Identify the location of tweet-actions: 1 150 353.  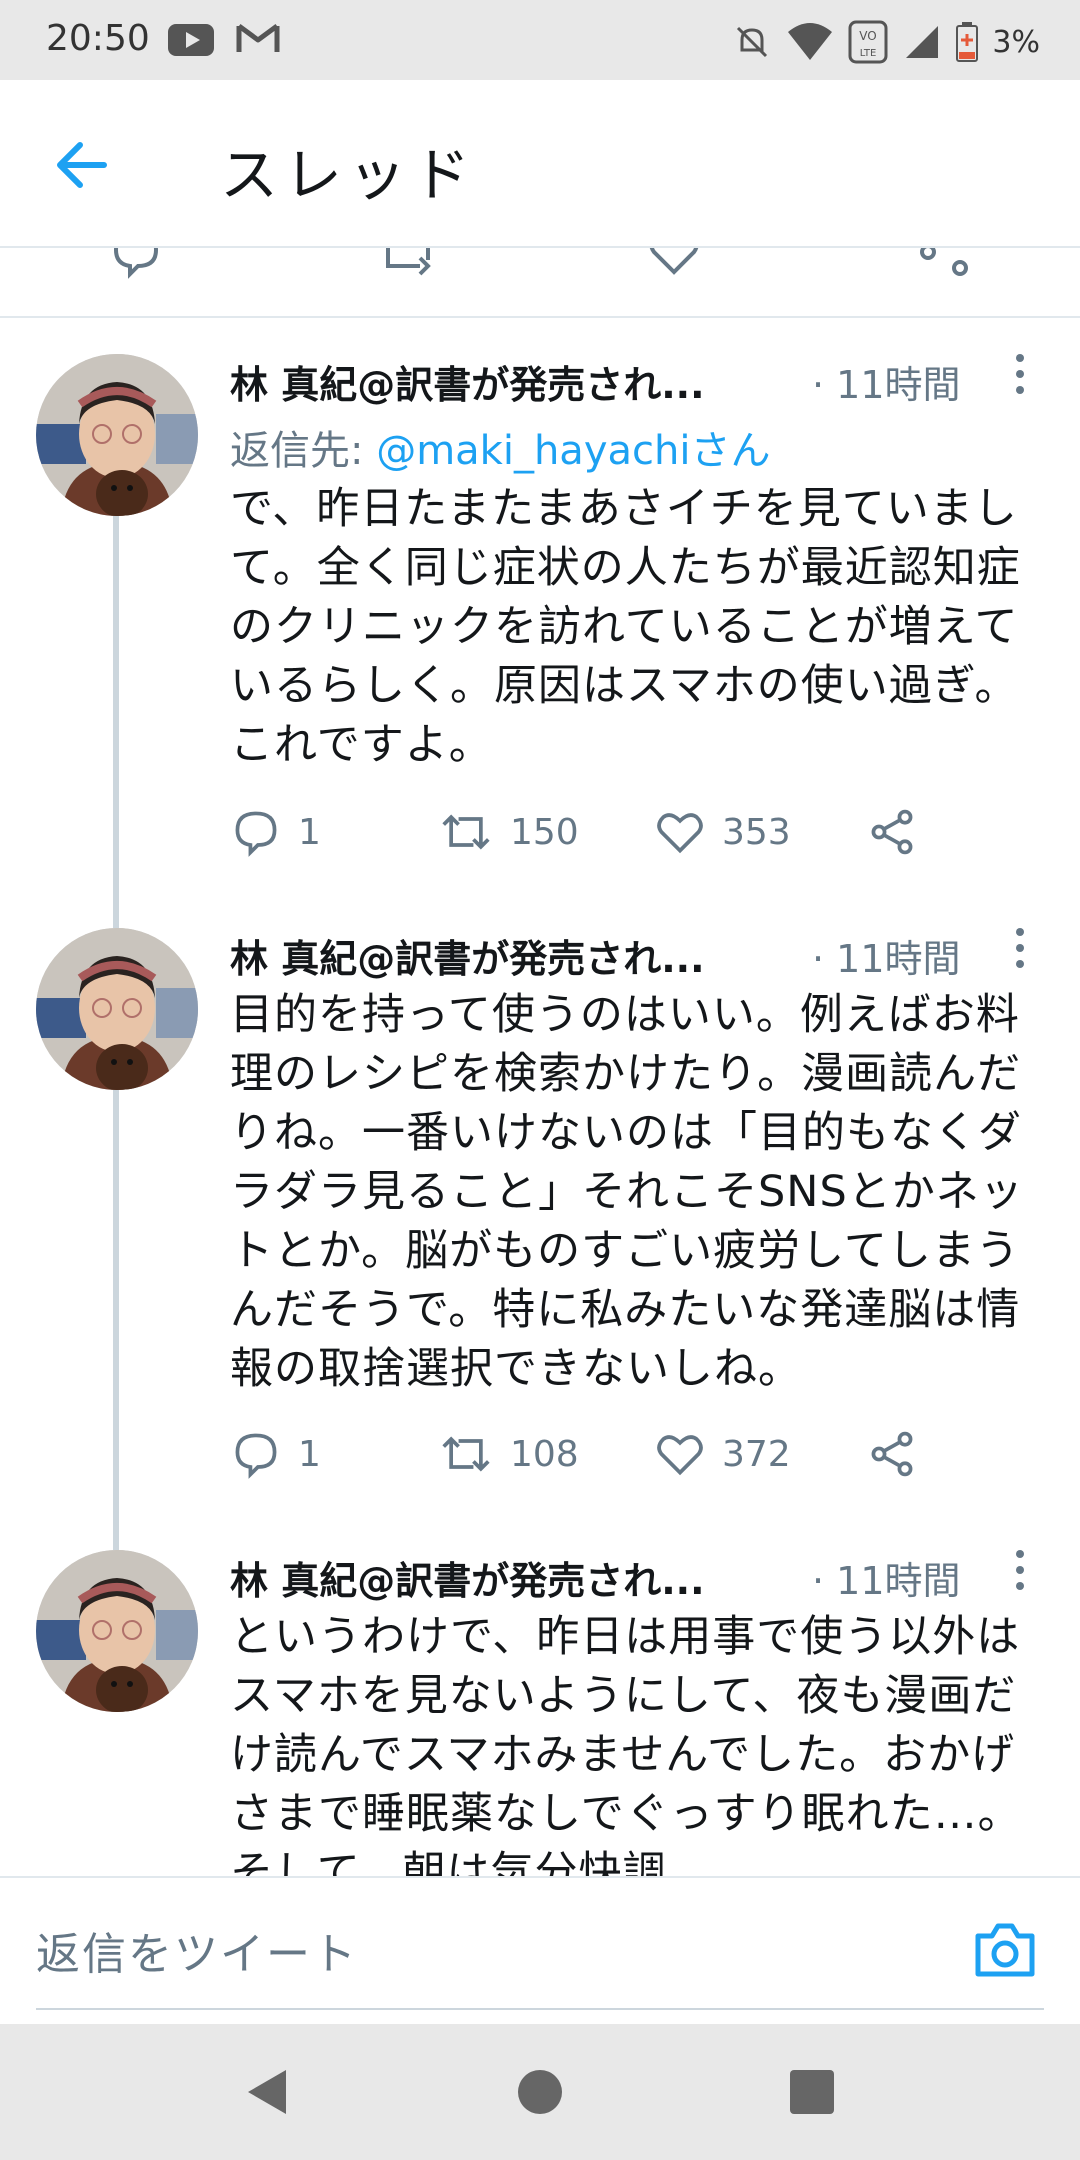
(630, 832).